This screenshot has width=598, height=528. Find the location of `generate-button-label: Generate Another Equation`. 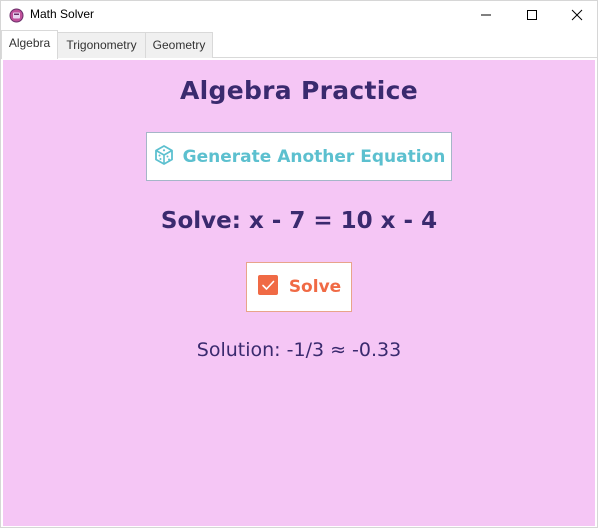

generate-button-label: Generate Another Equation is located at coordinates (314, 156).